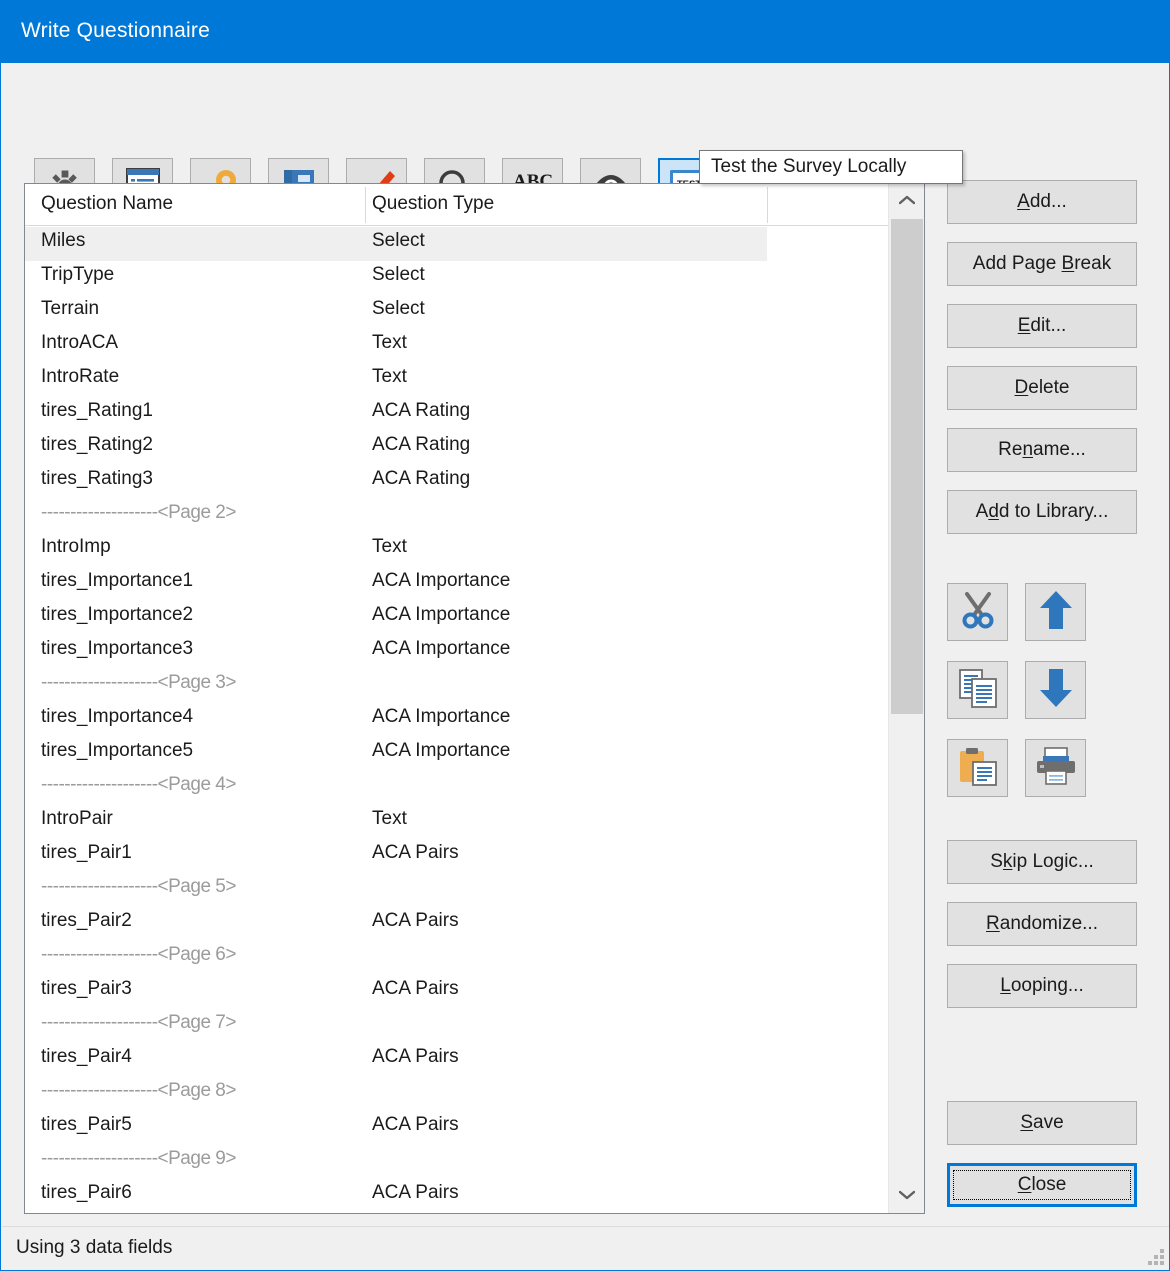 This screenshot has height=1271, width=1170. What do you see at coordinates (474, 958) in the screenshot?
I see `page-break-row: --------------------<Page 6>` at bounding box center [474, 958].